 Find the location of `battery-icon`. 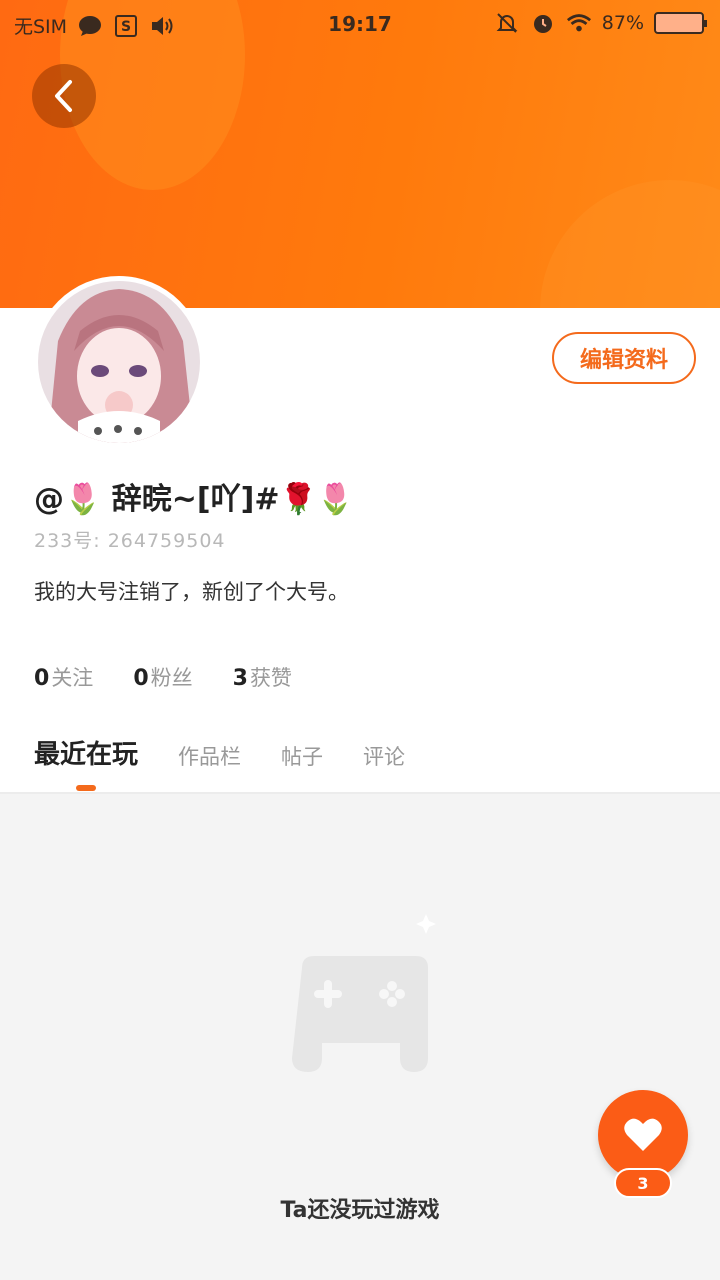

battery-icon is located at coordinates (680, 23).